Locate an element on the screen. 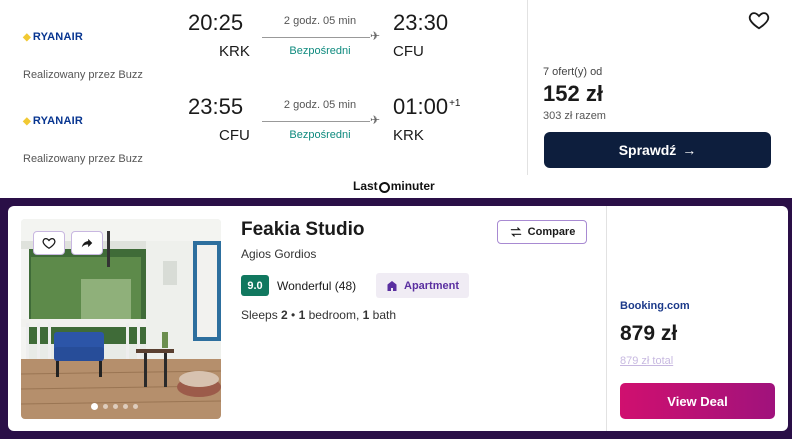  building-icon is located at coordinates (392, 285).